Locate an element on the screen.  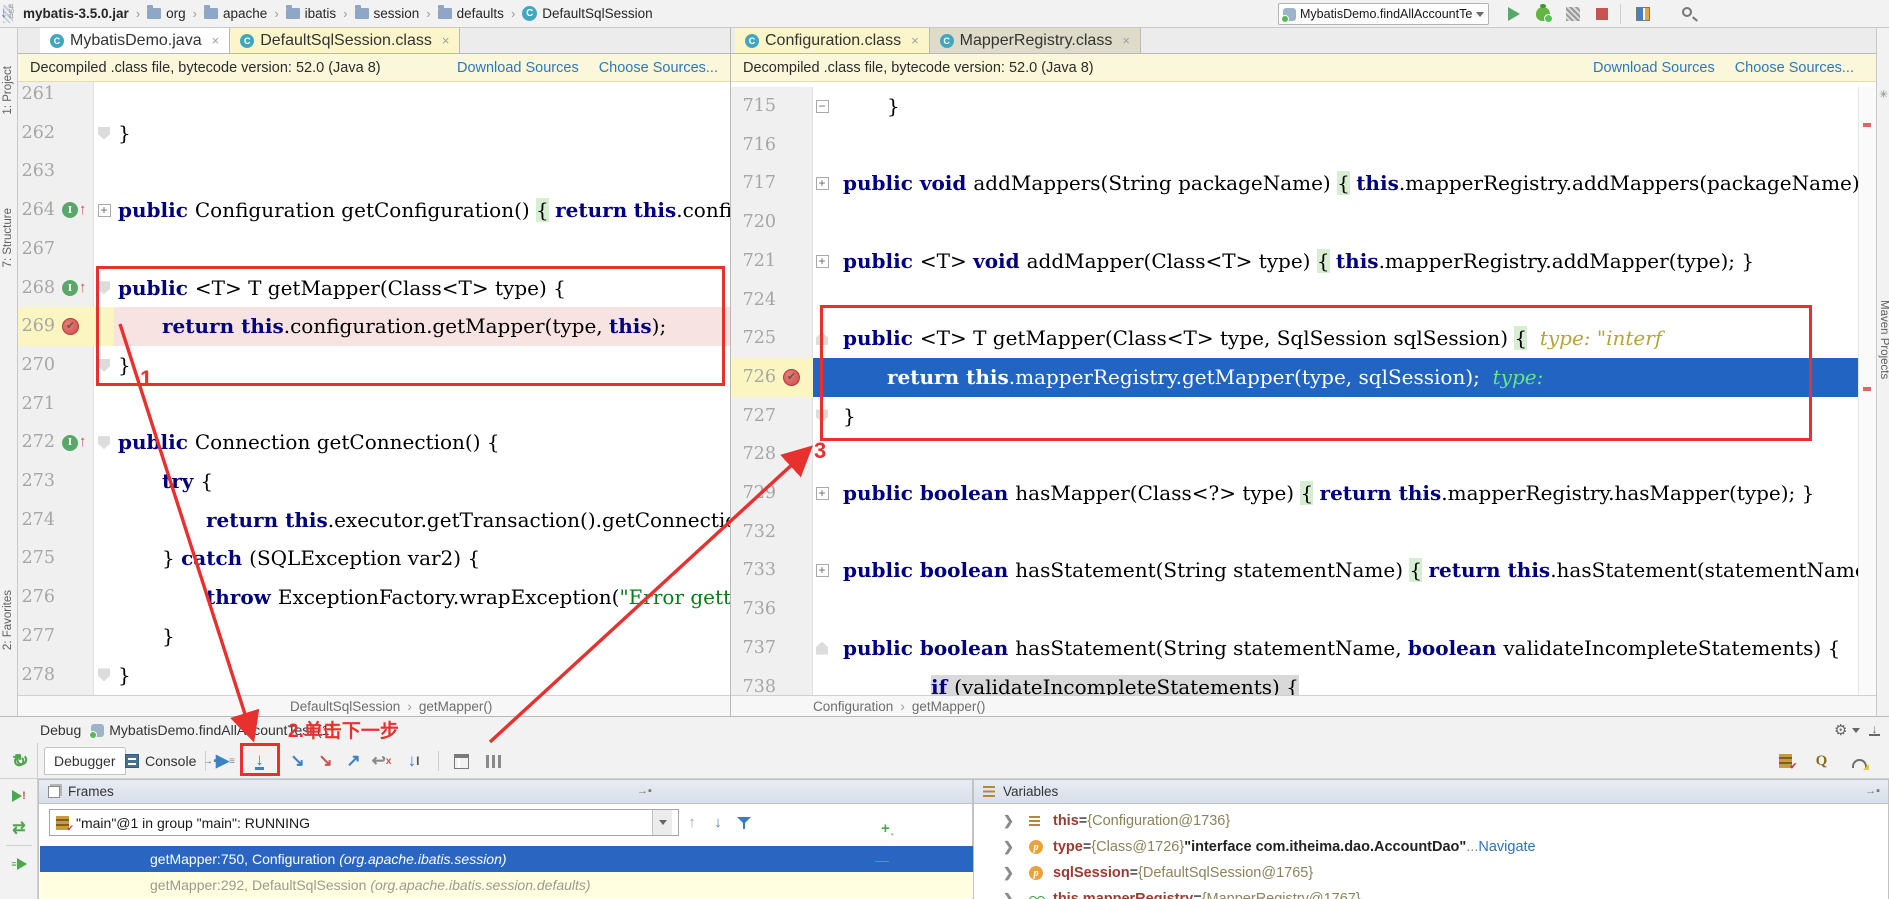
line-number: 715 is located at coordinates (757, 106).